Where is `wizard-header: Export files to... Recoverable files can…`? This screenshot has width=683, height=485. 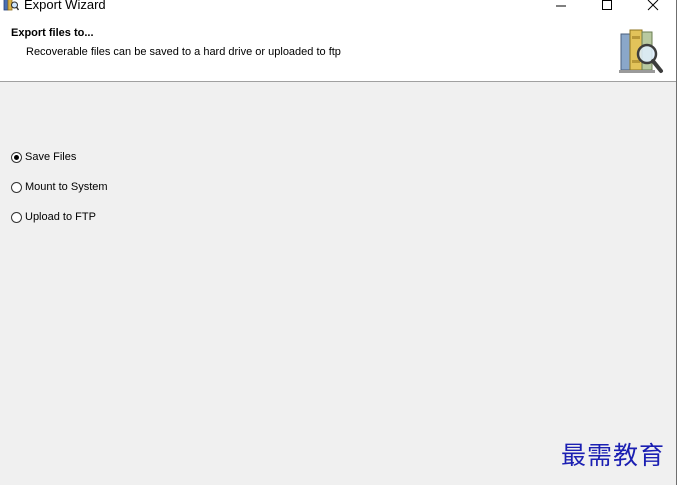
wizard-header: Export files to... Recoverable files can… is located at coordinates (338, 48).